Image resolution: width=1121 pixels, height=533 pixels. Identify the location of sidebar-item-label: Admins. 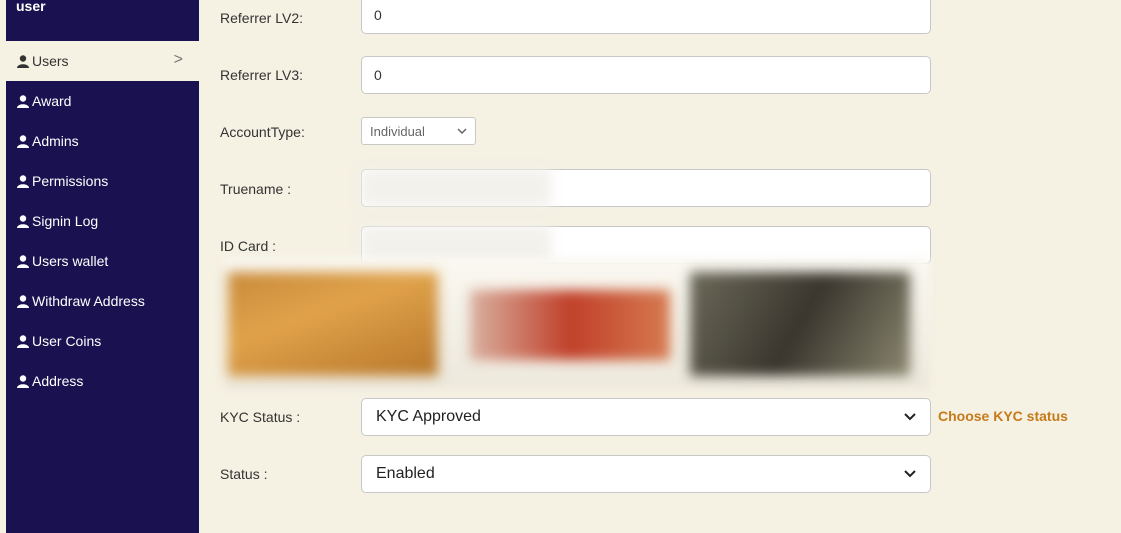
(55, 141).